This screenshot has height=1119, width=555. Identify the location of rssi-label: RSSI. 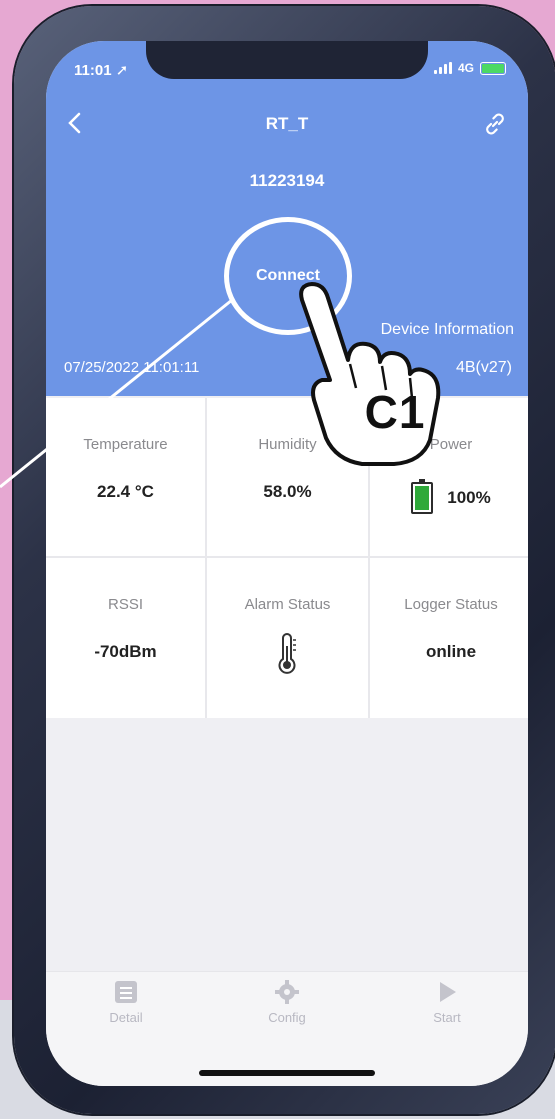
(125, 604).